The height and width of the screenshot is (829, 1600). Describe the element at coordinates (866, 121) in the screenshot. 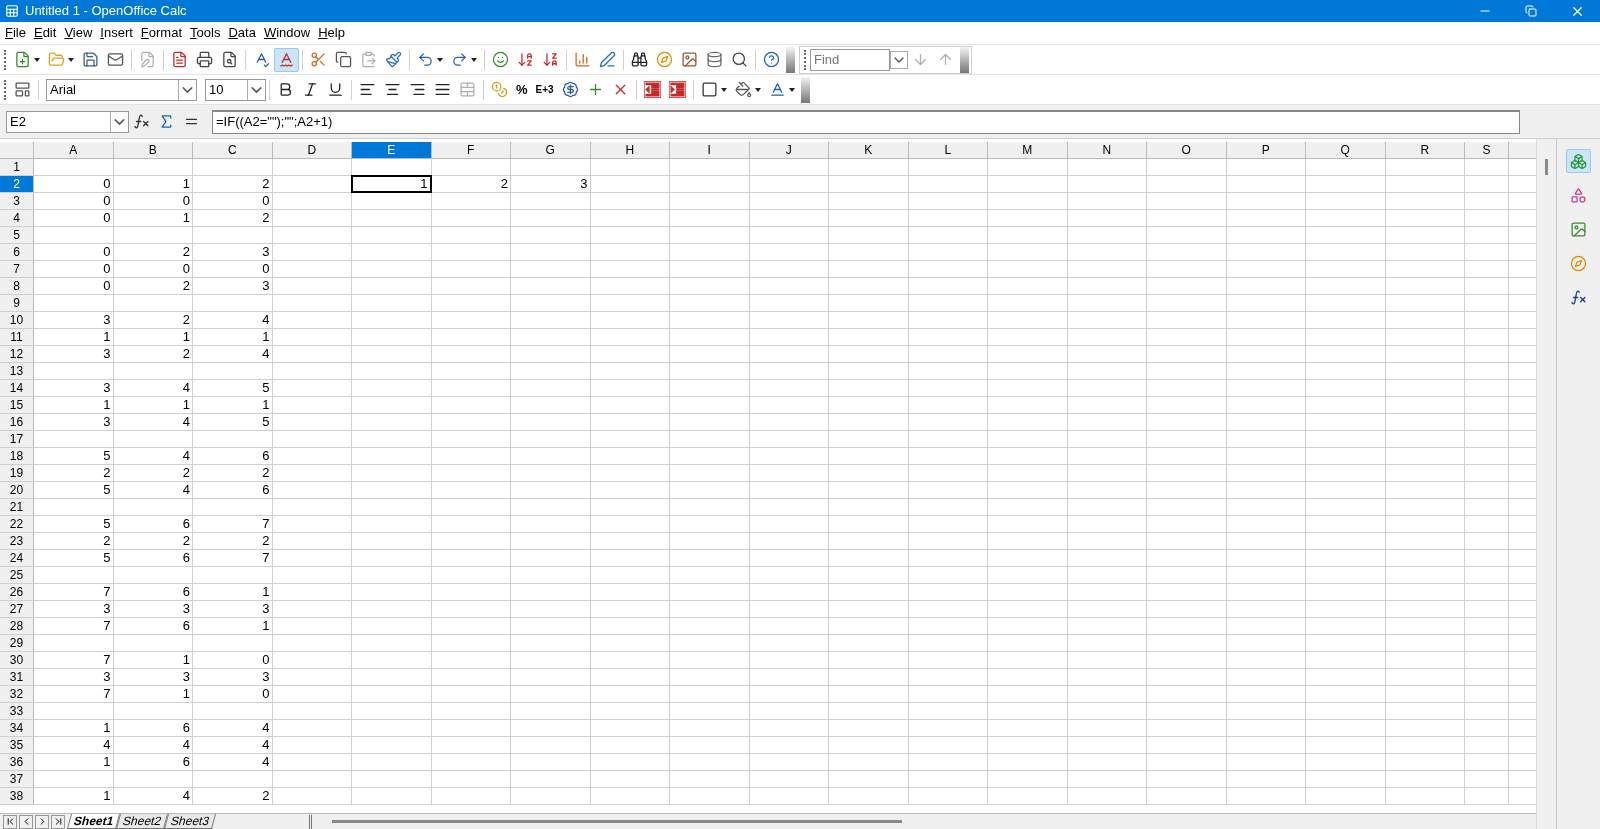

I see `formula-input: =IF((A2="");"";A2+1)` at that location.